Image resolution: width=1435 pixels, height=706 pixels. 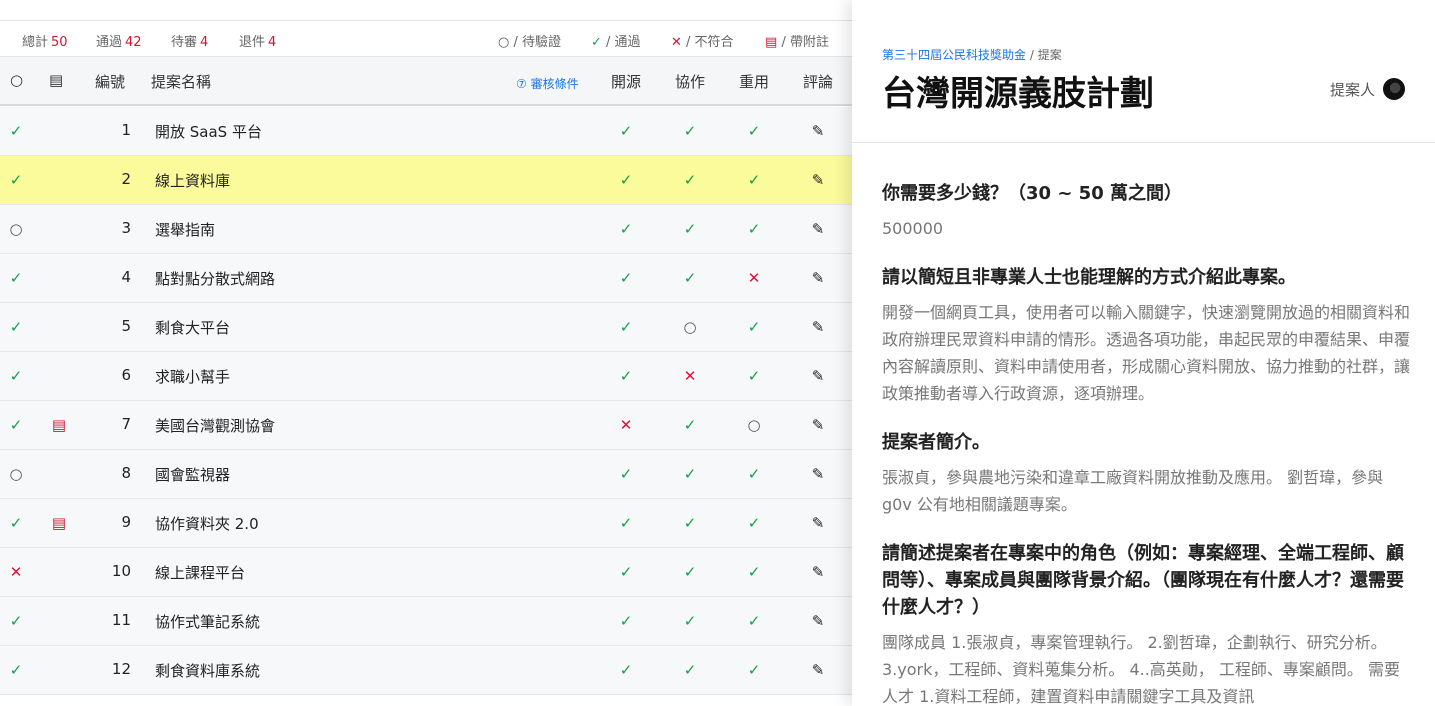 I want to click on table-row: ✕ 10 線上課程平台 ✓ ✓ ✓ ✎, so click(x=426, y=572).